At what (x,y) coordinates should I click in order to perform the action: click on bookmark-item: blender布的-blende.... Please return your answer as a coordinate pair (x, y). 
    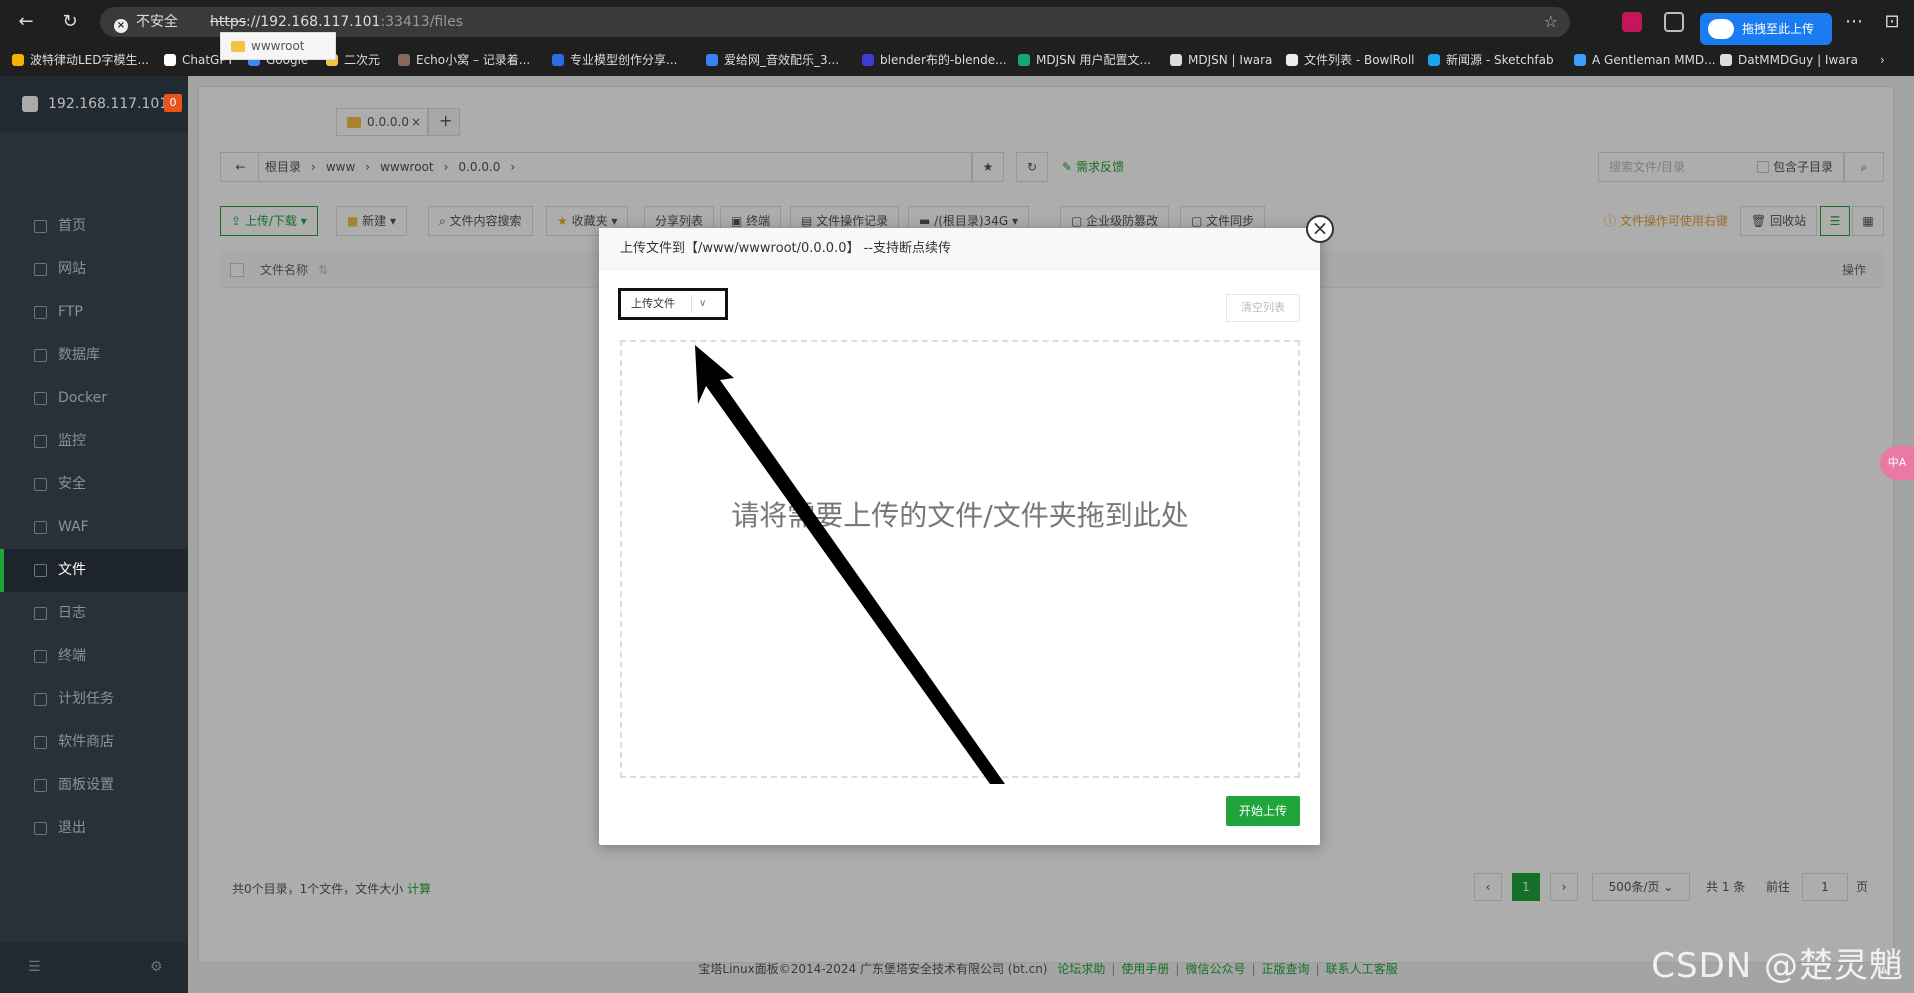
    Looking at the image, I should click on (934, 60).